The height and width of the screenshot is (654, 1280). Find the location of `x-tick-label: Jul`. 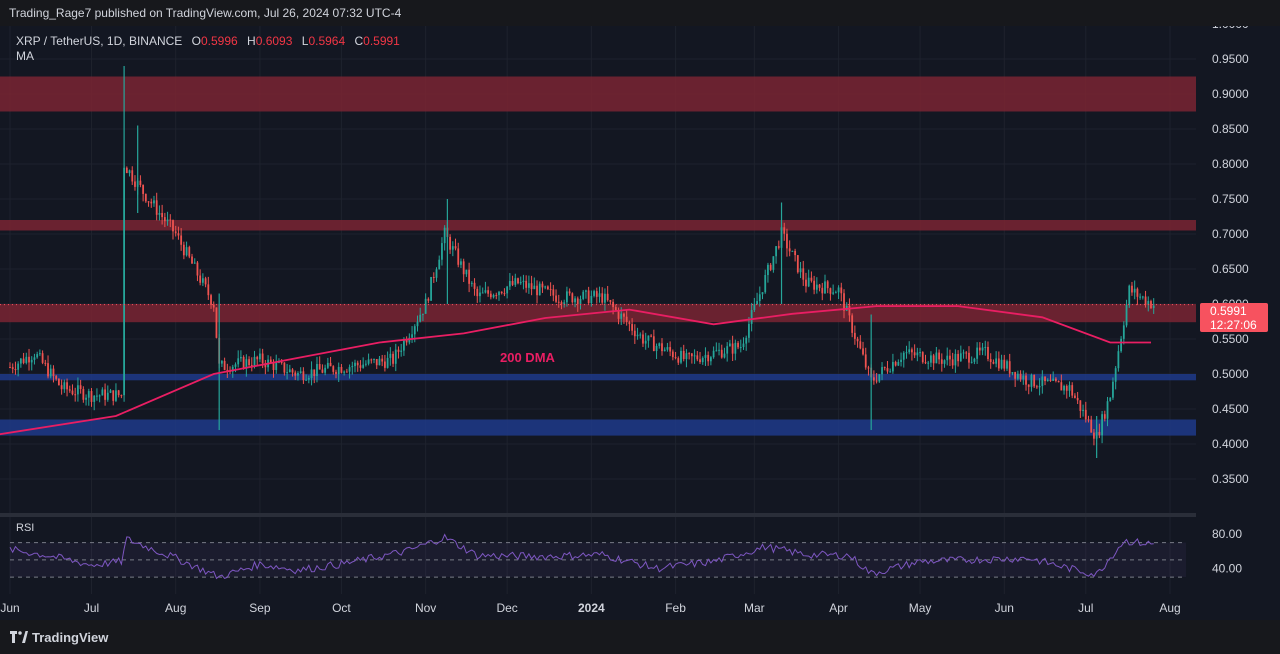

x-tick-label: Jul is located at coordinates (1085, 608).